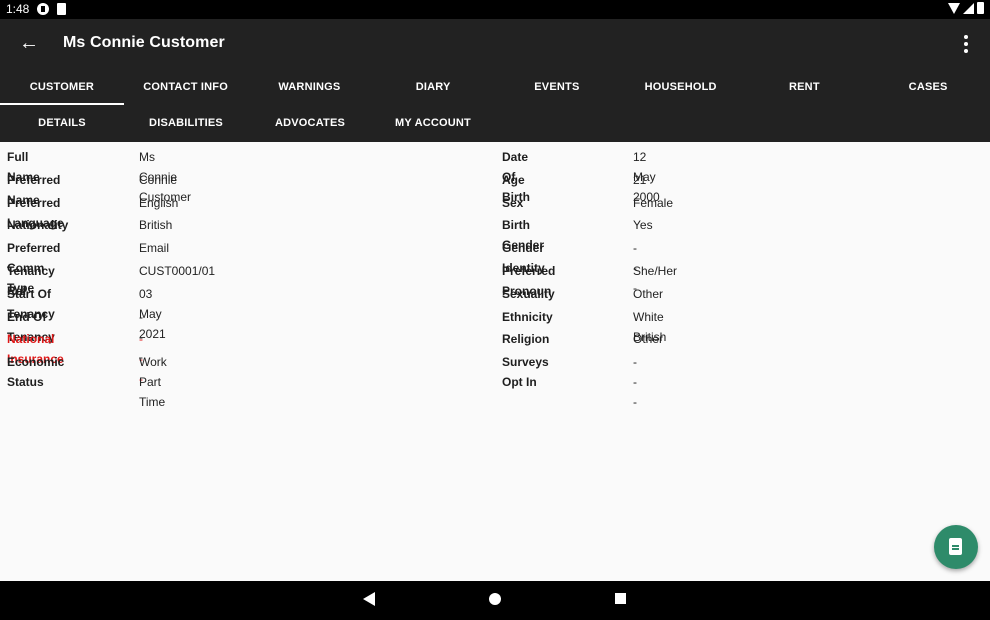 The height and width of the screenshot is (620, 990). I want to click on system-nav-bar, so click(495, 600).